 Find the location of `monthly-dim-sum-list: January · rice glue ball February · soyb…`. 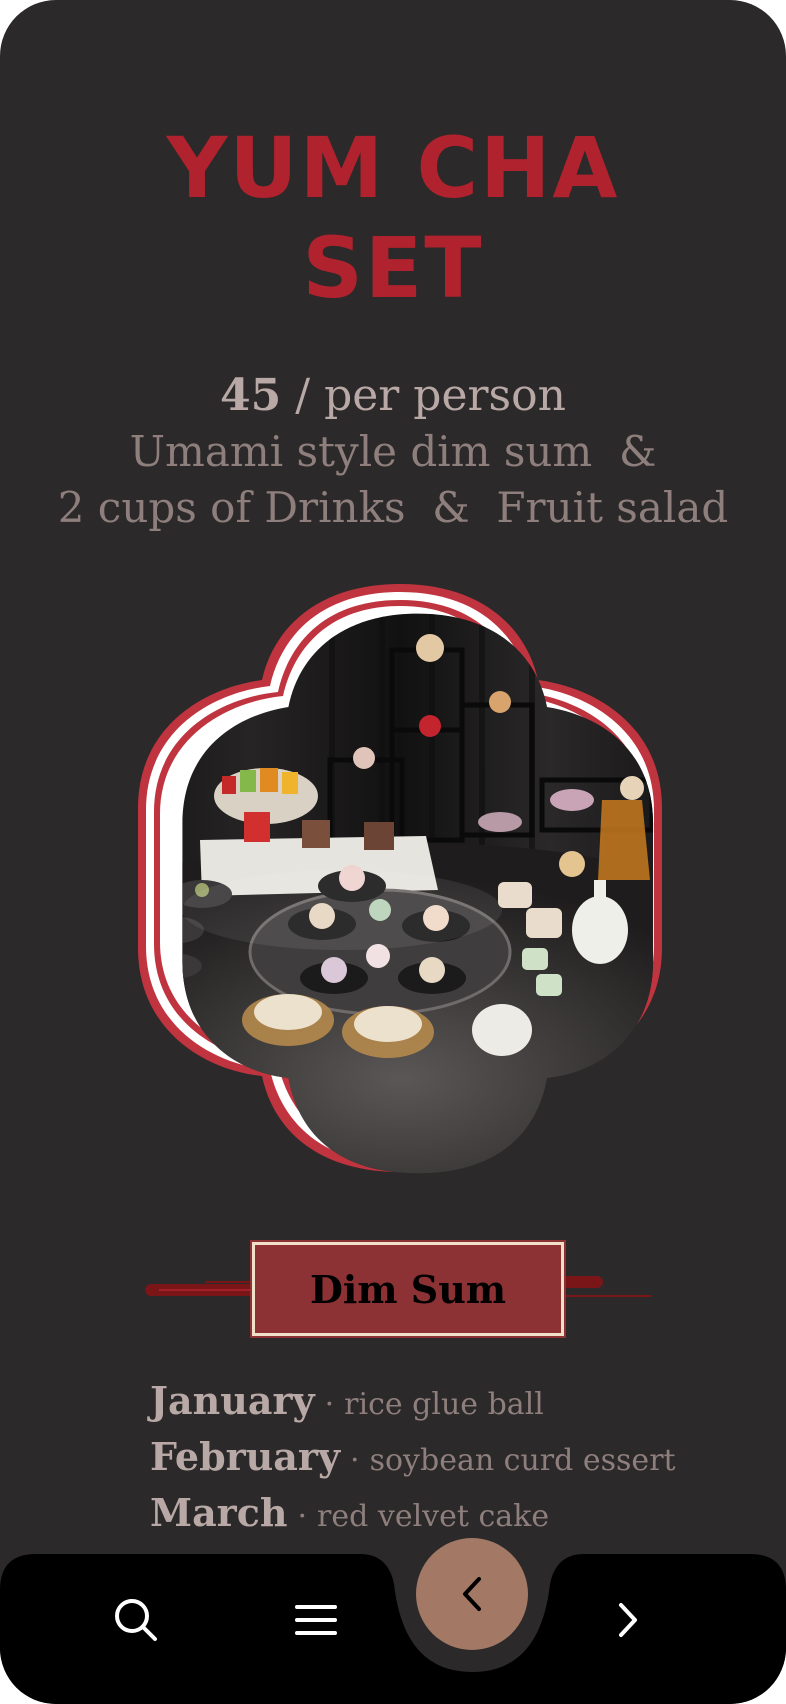

monthly-dim-sum-list: January · rice glue ball February · soyb… is located at coordinates (460, 1462).